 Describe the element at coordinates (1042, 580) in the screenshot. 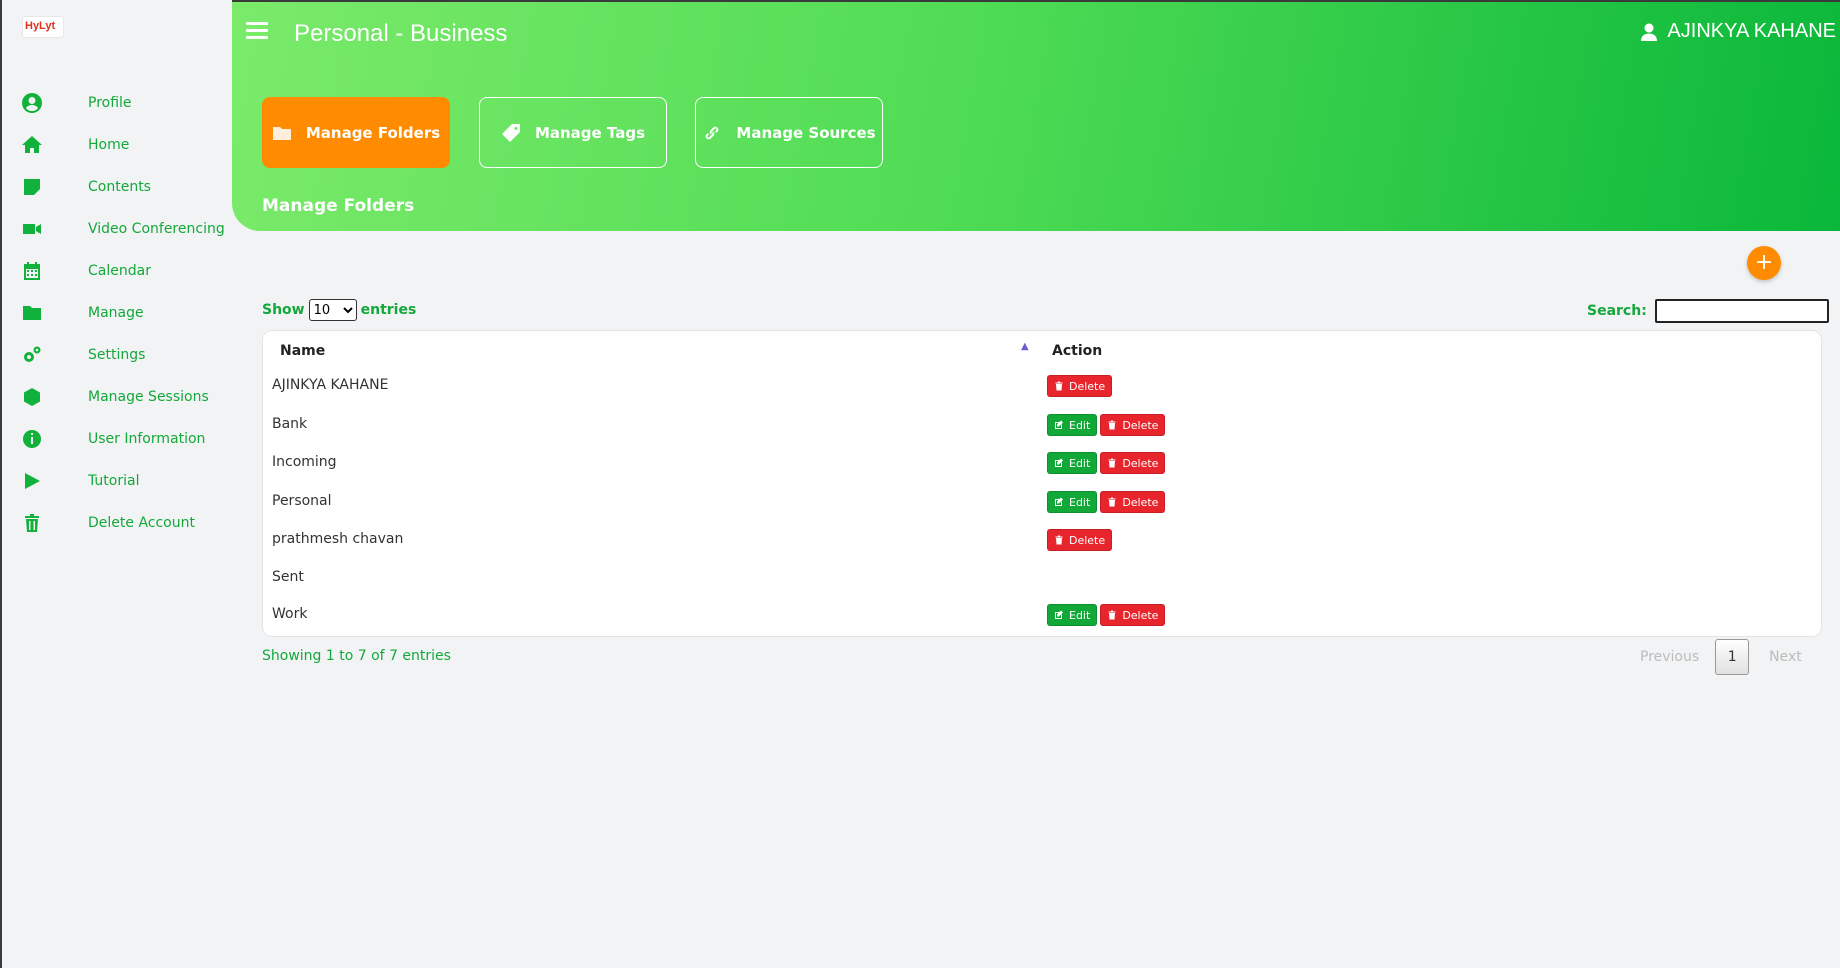

I see `table-row: Sent` at that location.